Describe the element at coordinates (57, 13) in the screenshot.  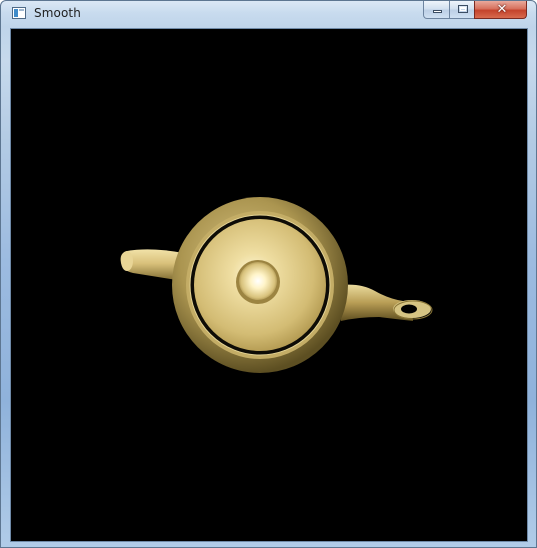
I see `window-title: Smooth` at that location.